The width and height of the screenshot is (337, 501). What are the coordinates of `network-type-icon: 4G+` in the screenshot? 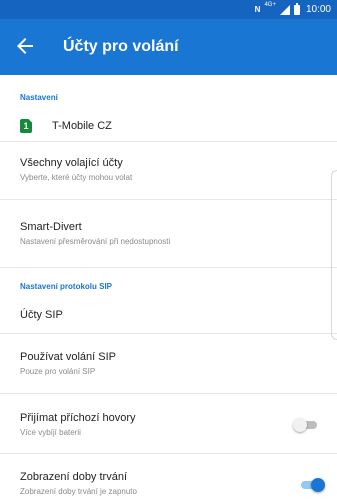 It's located at (270, 5).